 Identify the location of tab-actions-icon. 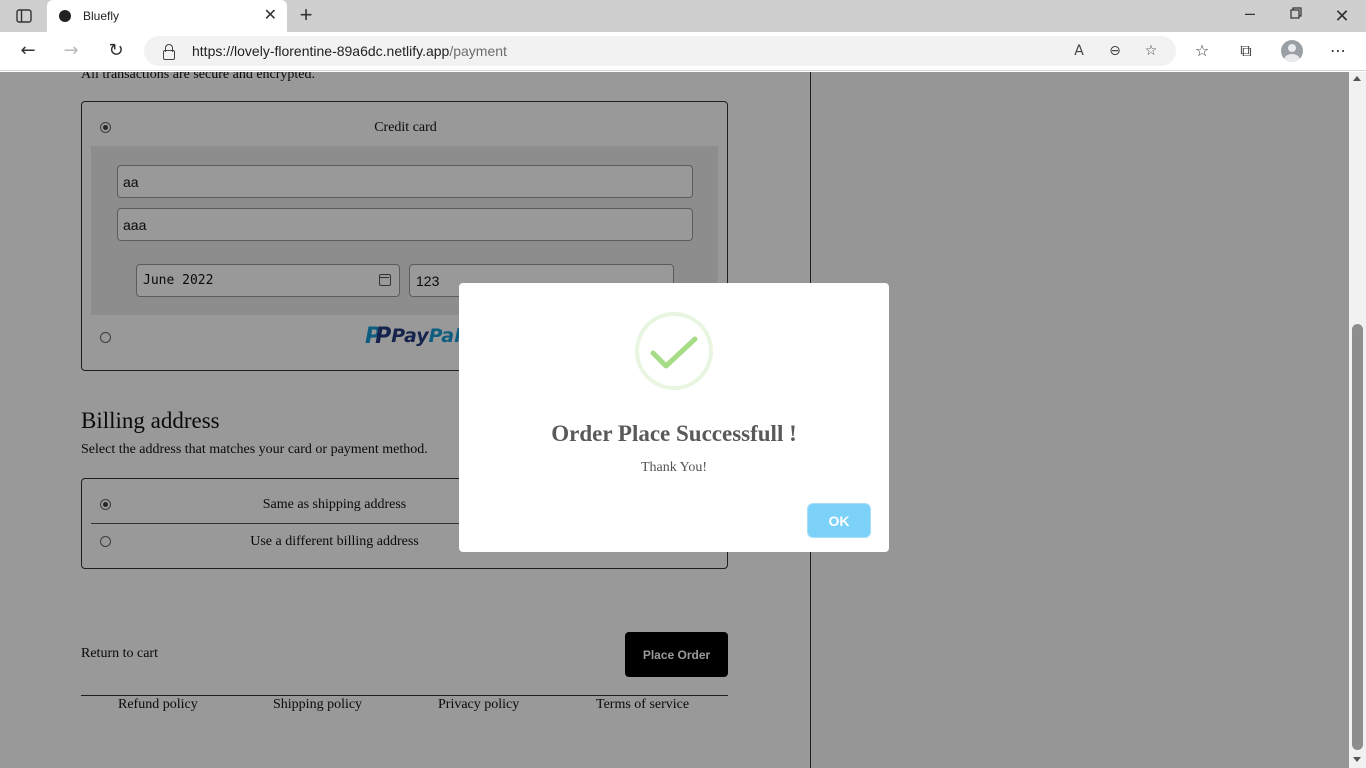
(24, 16).